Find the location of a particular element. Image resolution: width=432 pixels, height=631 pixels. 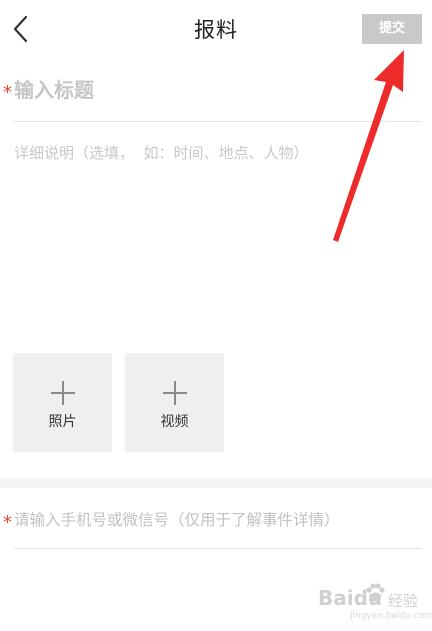

add-photo-button: 照片 is located at coordinates (62, 402).